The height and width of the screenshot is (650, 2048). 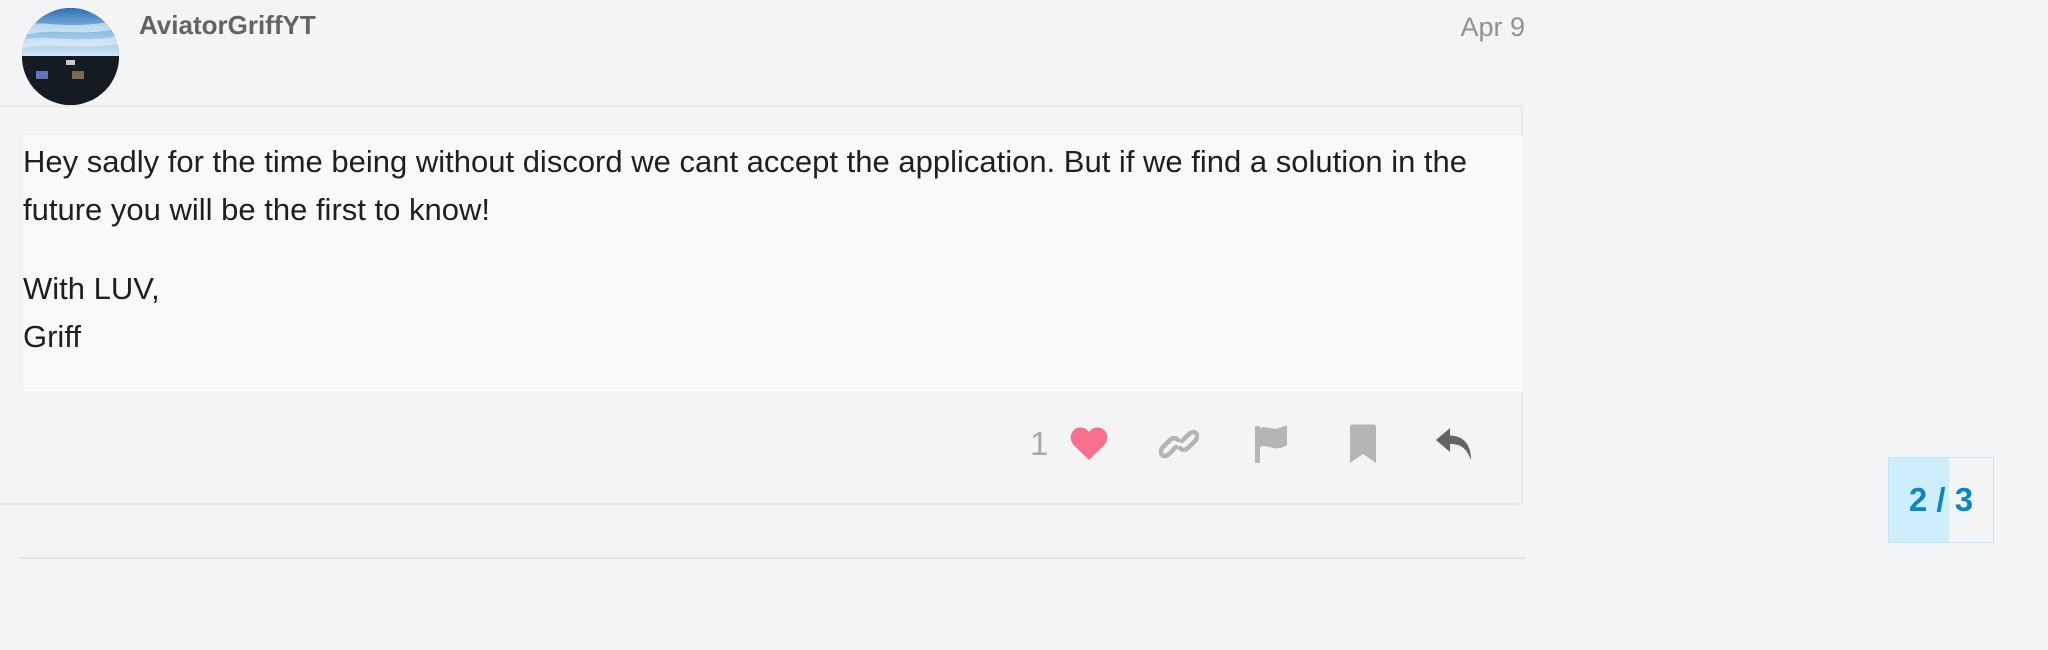 I want to click on like-count: 1, so click(x=1049, y=444).